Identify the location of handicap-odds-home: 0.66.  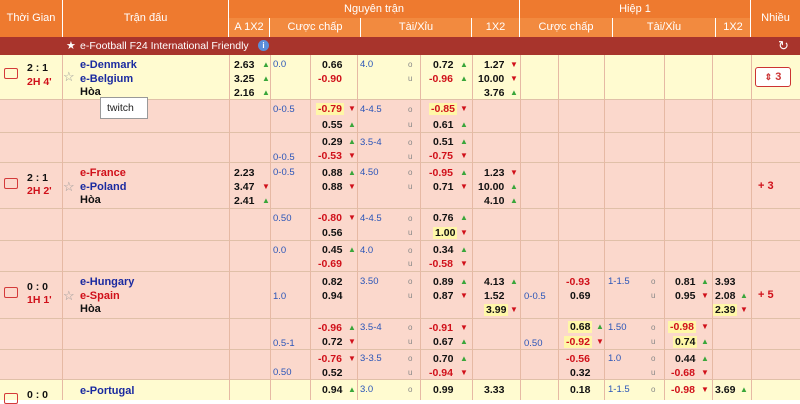
(332, 65).